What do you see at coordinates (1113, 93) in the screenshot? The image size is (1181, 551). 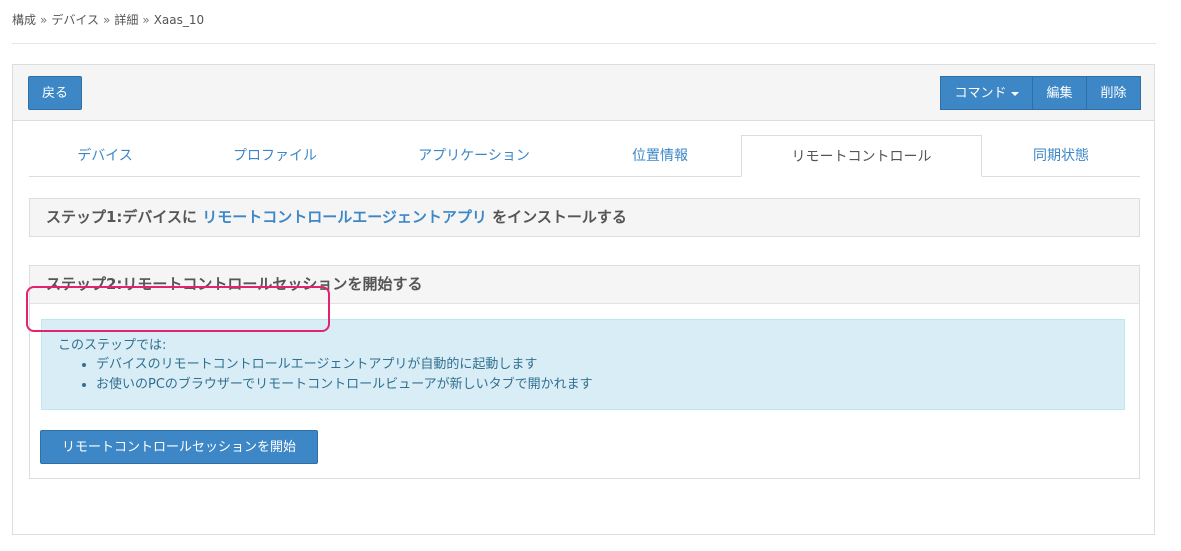 I see `delete-button: 削除` at bounding box center [1113, 93].